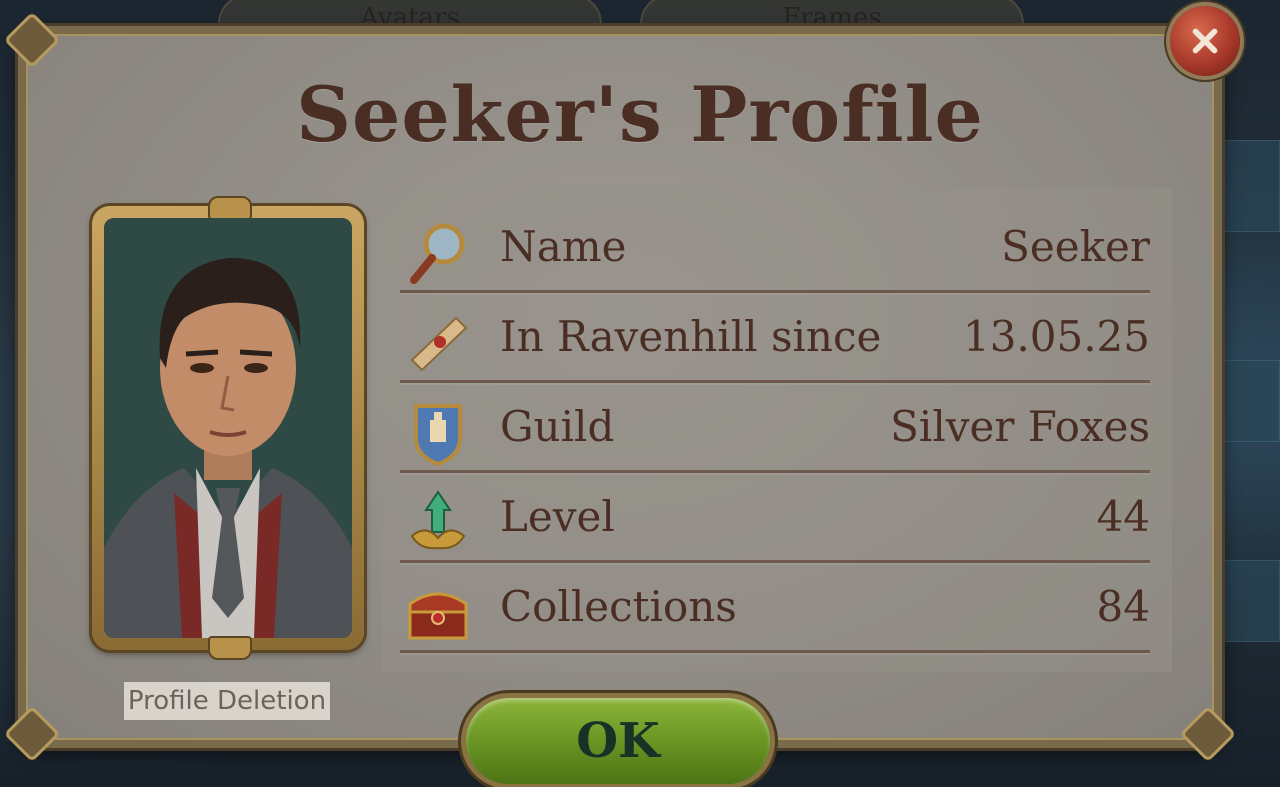 Image resolution: width=1280 pixels, height=787 pixels. I want to click on profile-deletion-link: Profile Deletion, so click(227, 701).